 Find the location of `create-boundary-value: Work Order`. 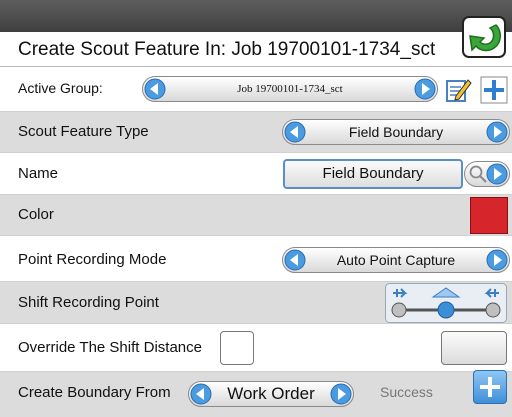

create-boundary-value: Work Order is located at coordinates (271, 393).